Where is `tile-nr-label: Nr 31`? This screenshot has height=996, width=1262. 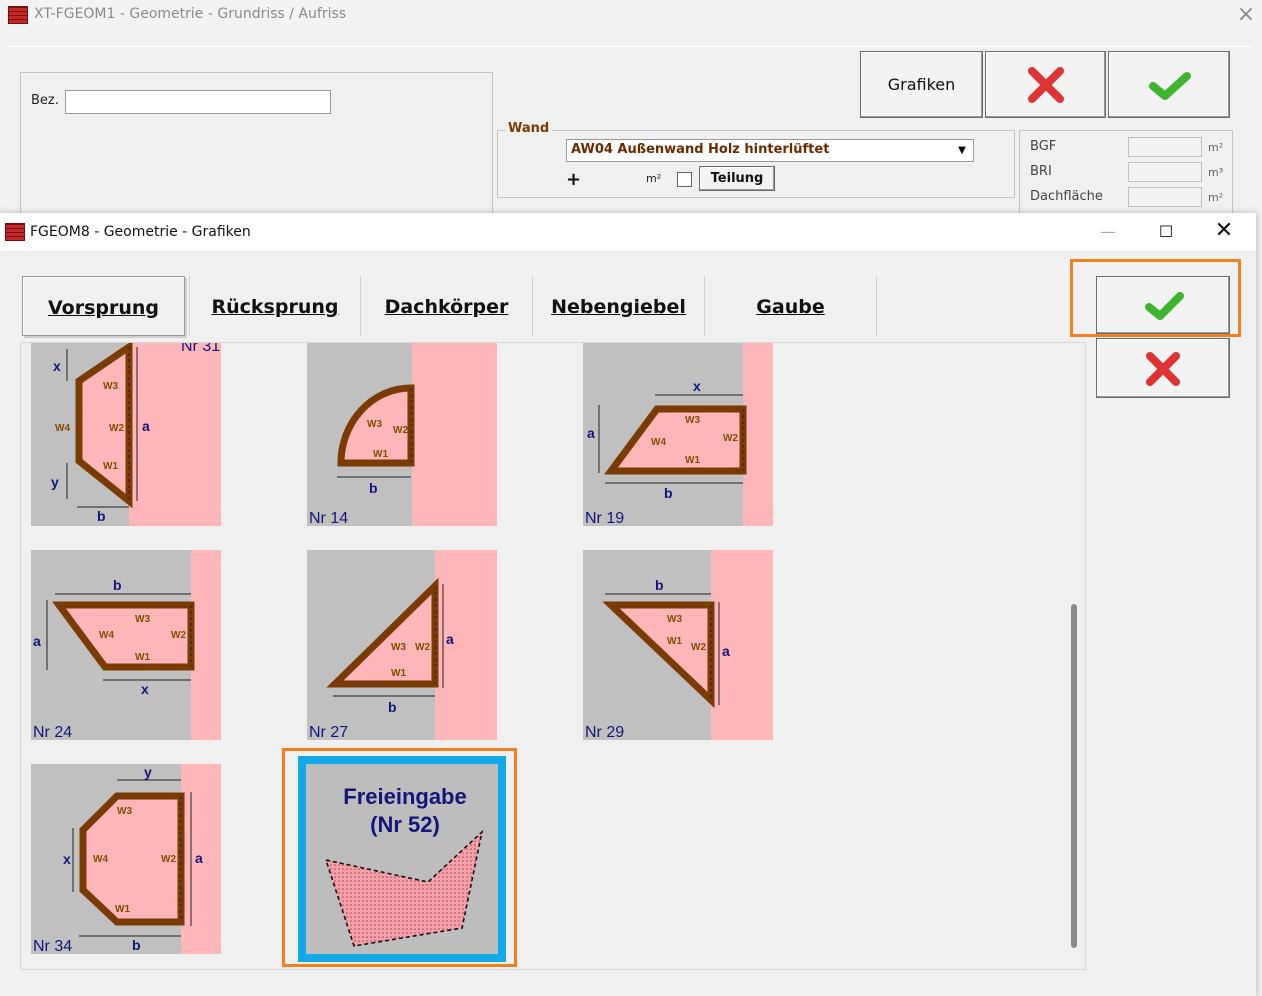
tile-nr-label: Nr 31 is located at coordinates (200, 349).